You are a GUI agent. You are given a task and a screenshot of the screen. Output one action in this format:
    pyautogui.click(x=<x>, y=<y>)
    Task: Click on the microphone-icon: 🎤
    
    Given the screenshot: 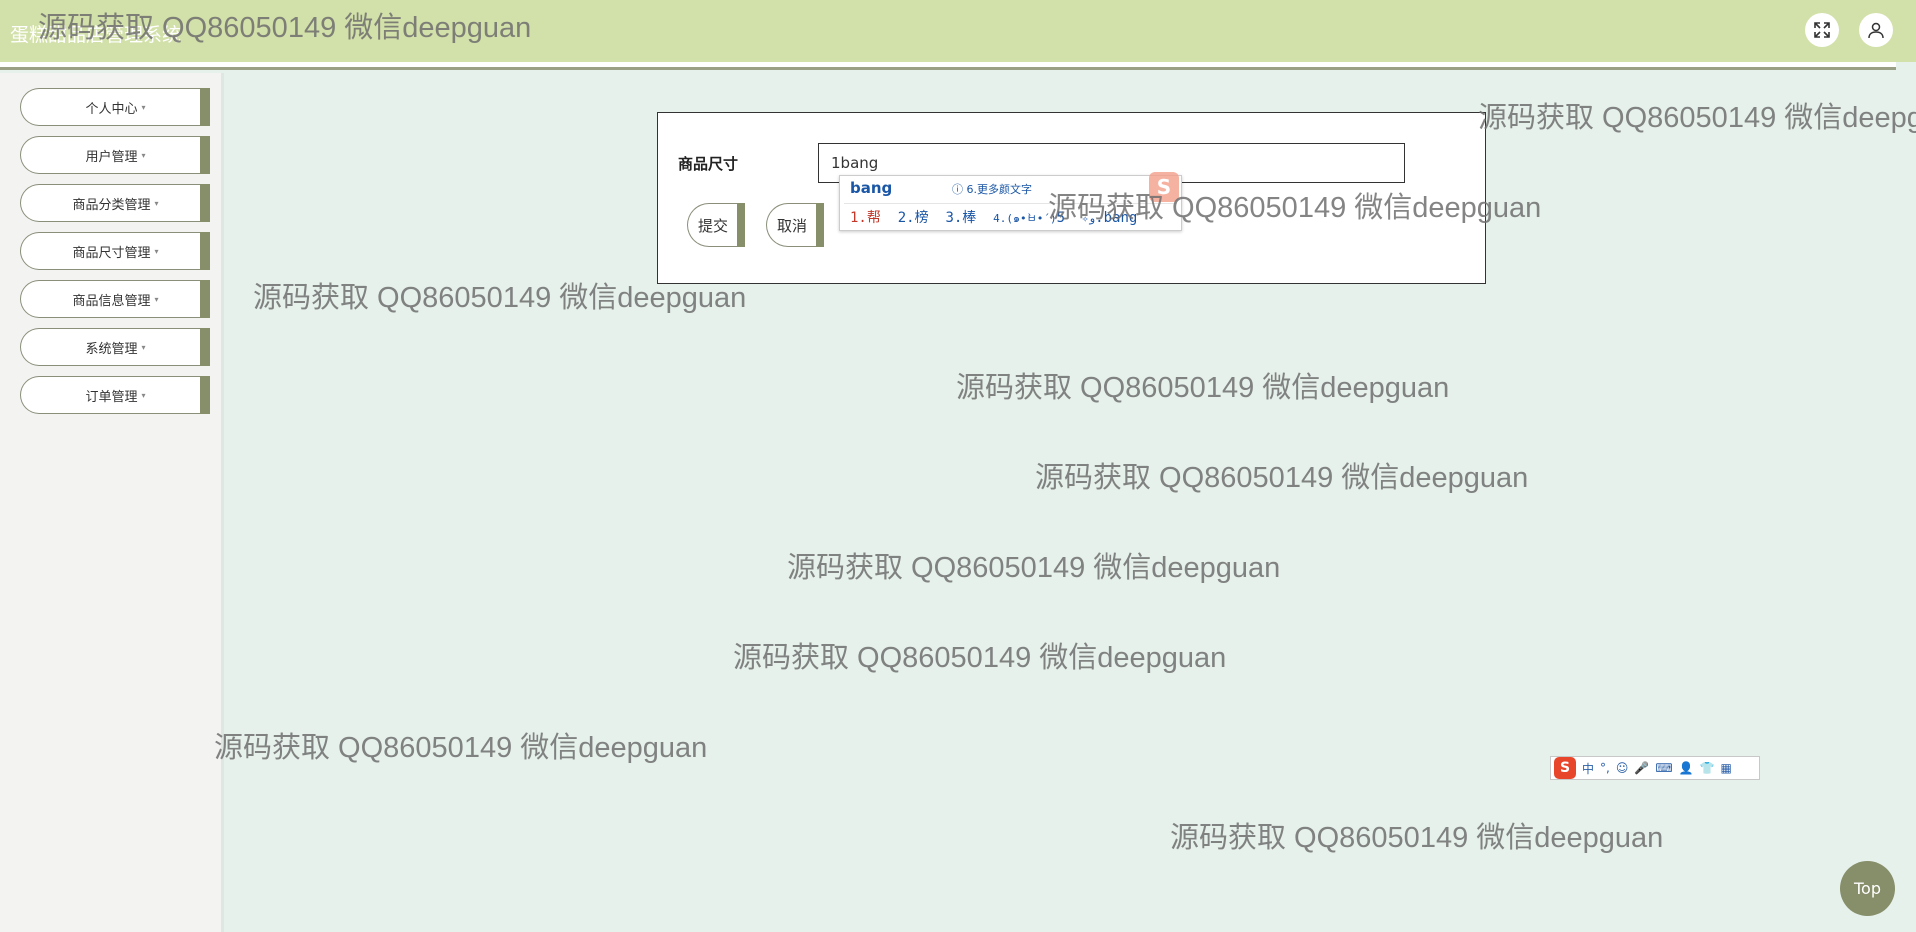 What is the action you would take?
    pyautogui.click(x=1641, y=768)
    